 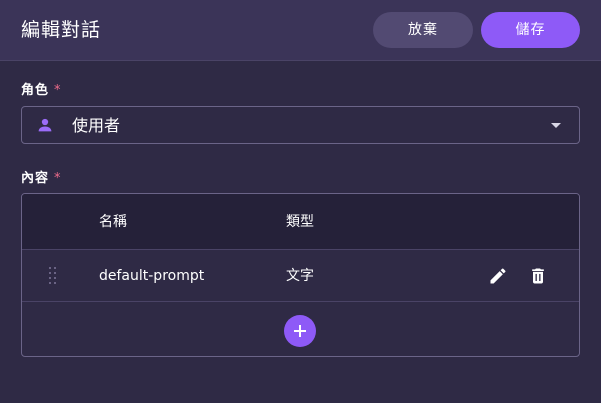 I want to click on column-header-type: 類型, so click(x=300, y=222).